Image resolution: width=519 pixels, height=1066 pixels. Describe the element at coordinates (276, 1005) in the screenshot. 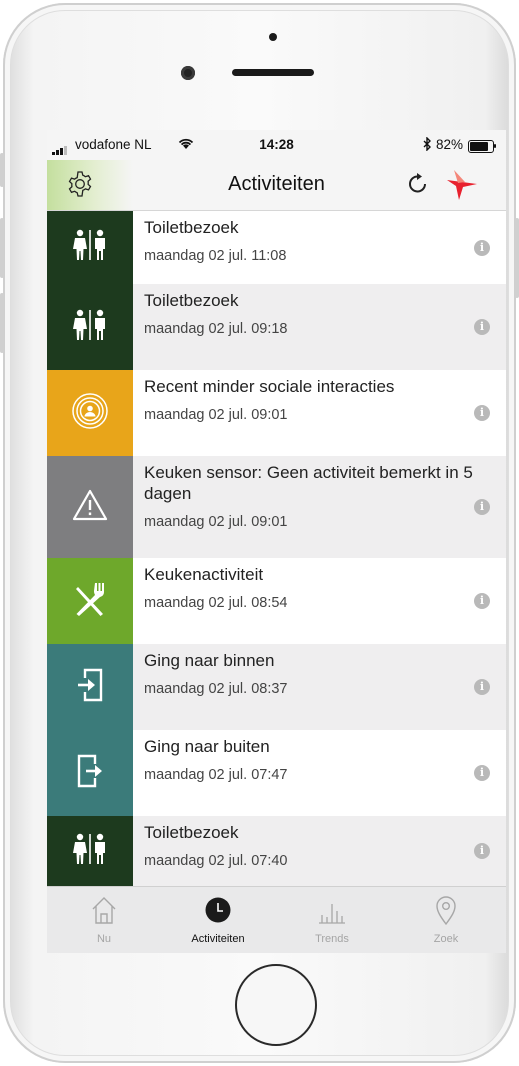

I see `home-button` at that location.